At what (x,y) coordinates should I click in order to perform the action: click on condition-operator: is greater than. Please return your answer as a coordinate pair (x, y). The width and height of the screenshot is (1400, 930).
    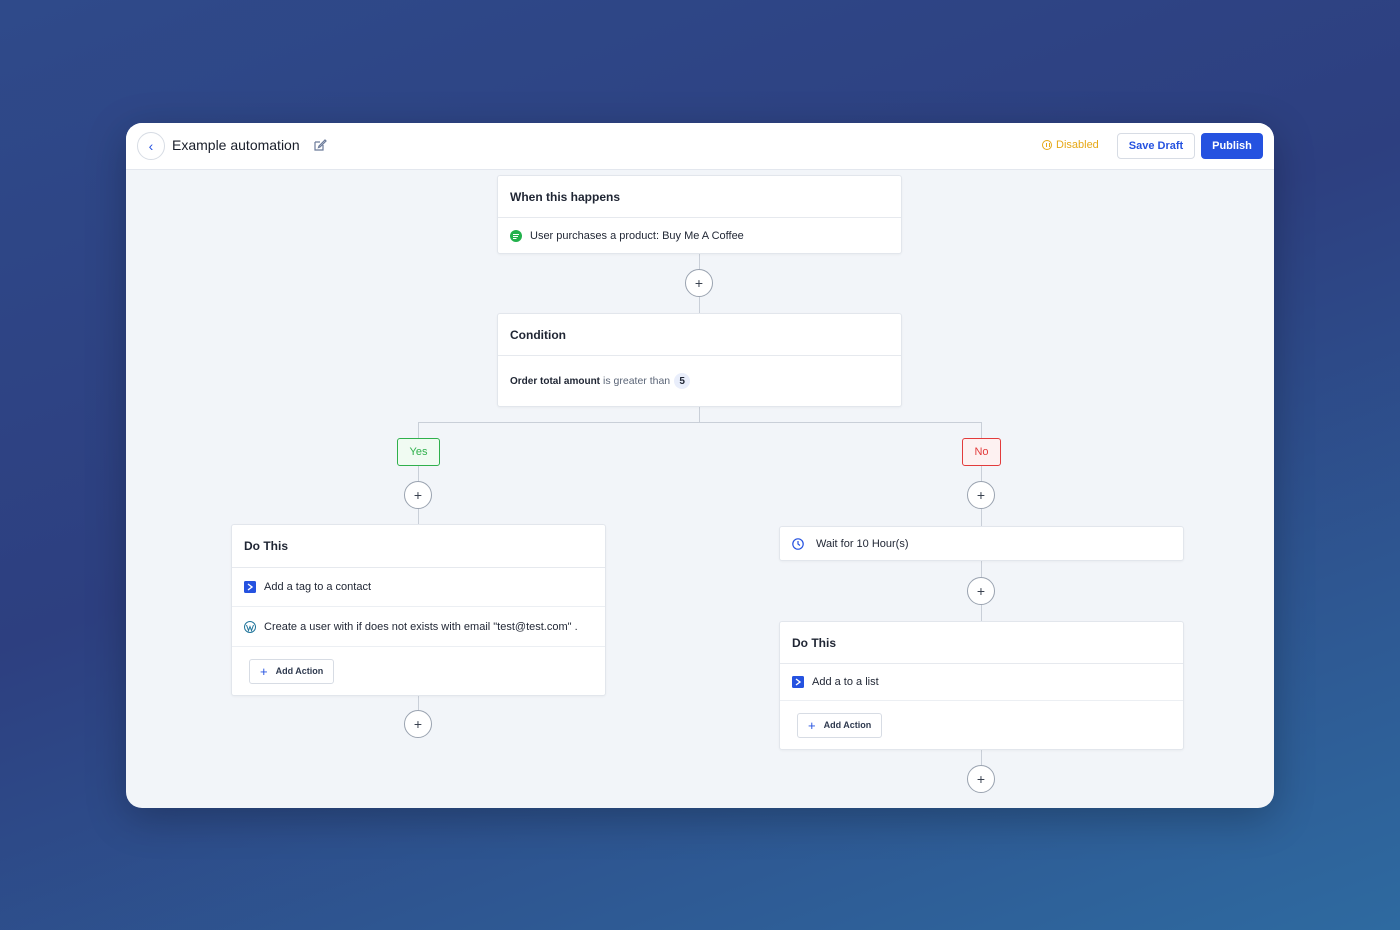
    Looking at the image, I should click on (637, 381).